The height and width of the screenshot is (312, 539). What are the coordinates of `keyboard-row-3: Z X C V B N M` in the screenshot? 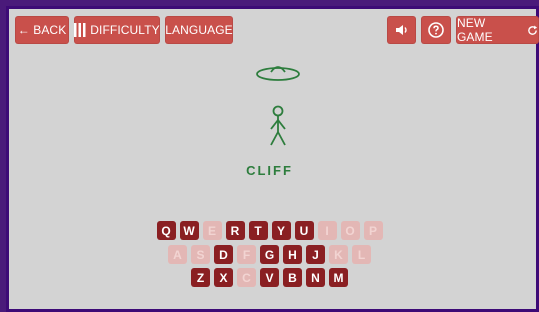 It's located at (269, 277).